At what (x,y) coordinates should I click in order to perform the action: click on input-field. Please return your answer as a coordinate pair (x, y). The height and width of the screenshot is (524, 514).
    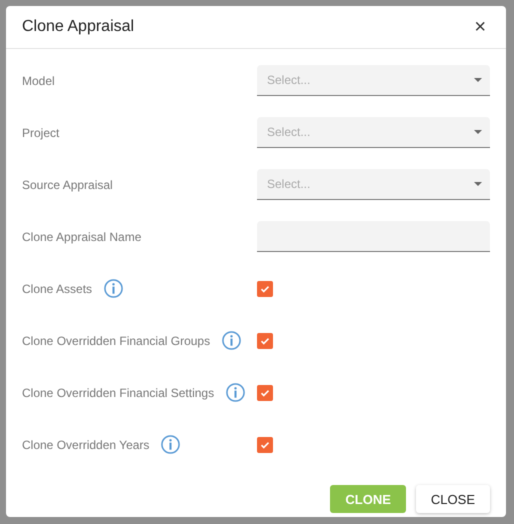
    Looking at the image, I should click on (373, 236).